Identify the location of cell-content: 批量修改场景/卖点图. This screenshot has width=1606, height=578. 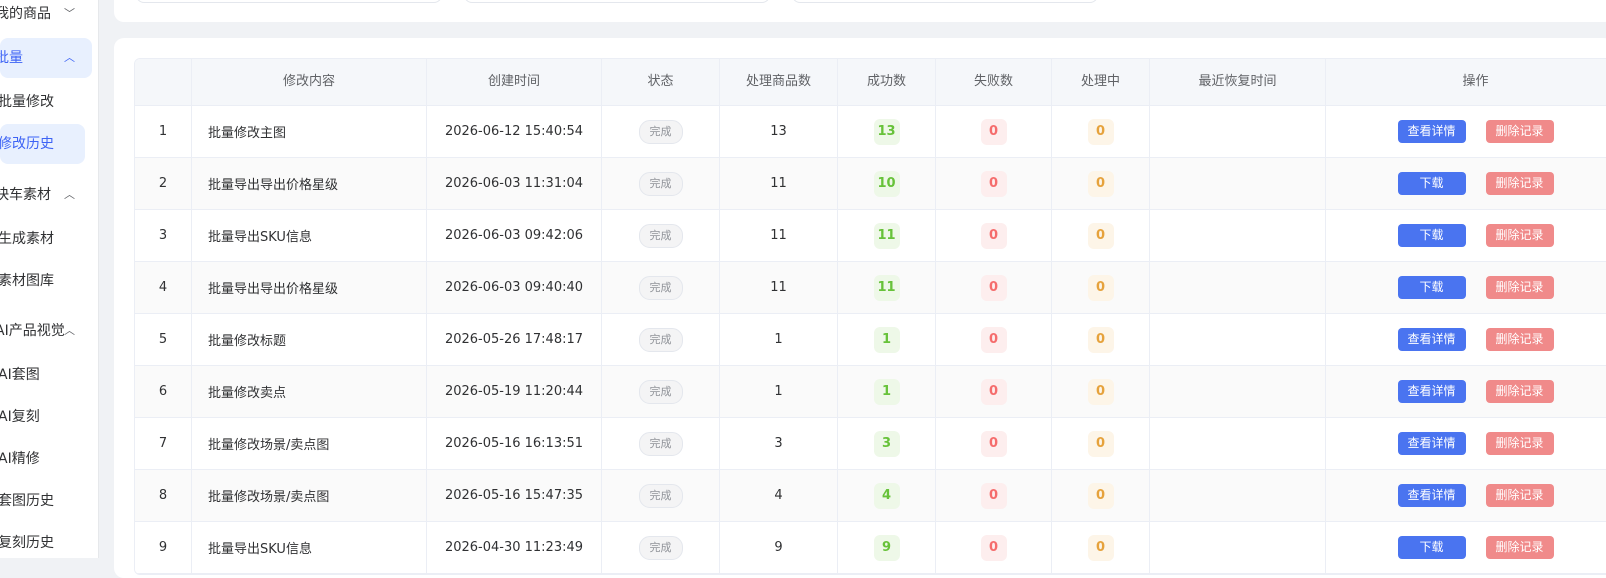
(309, 495).